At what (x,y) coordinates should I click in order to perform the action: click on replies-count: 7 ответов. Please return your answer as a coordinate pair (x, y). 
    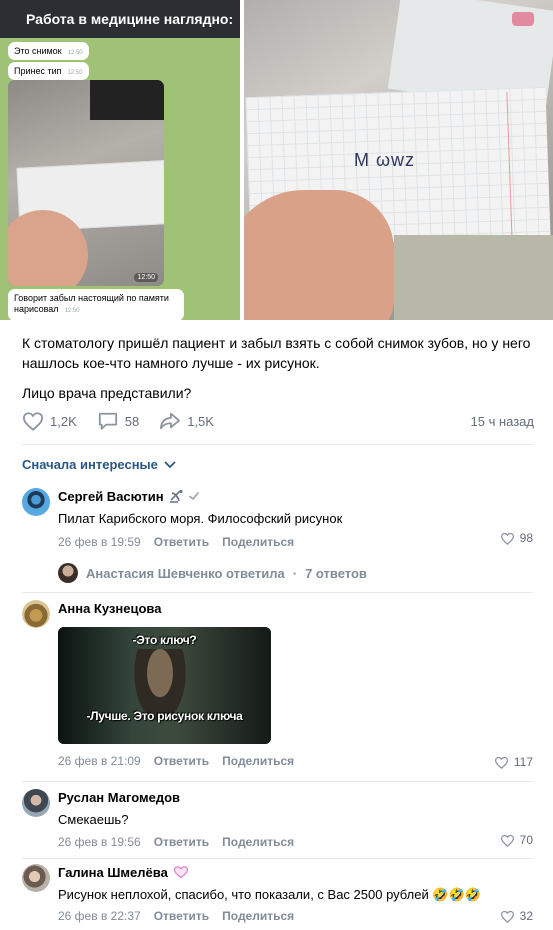
    Looking at the image, I should click on (336, 573).